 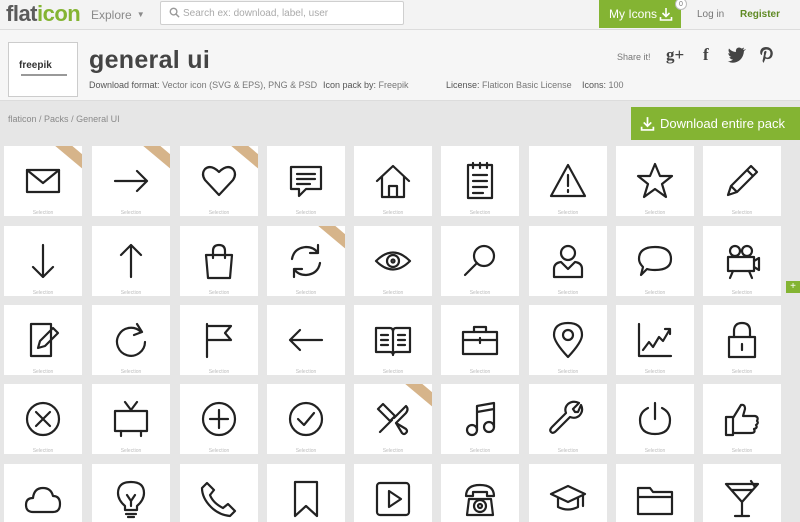 I want to click on license-meta: License: Flaticon Basic License, so click(x=509, y=85).